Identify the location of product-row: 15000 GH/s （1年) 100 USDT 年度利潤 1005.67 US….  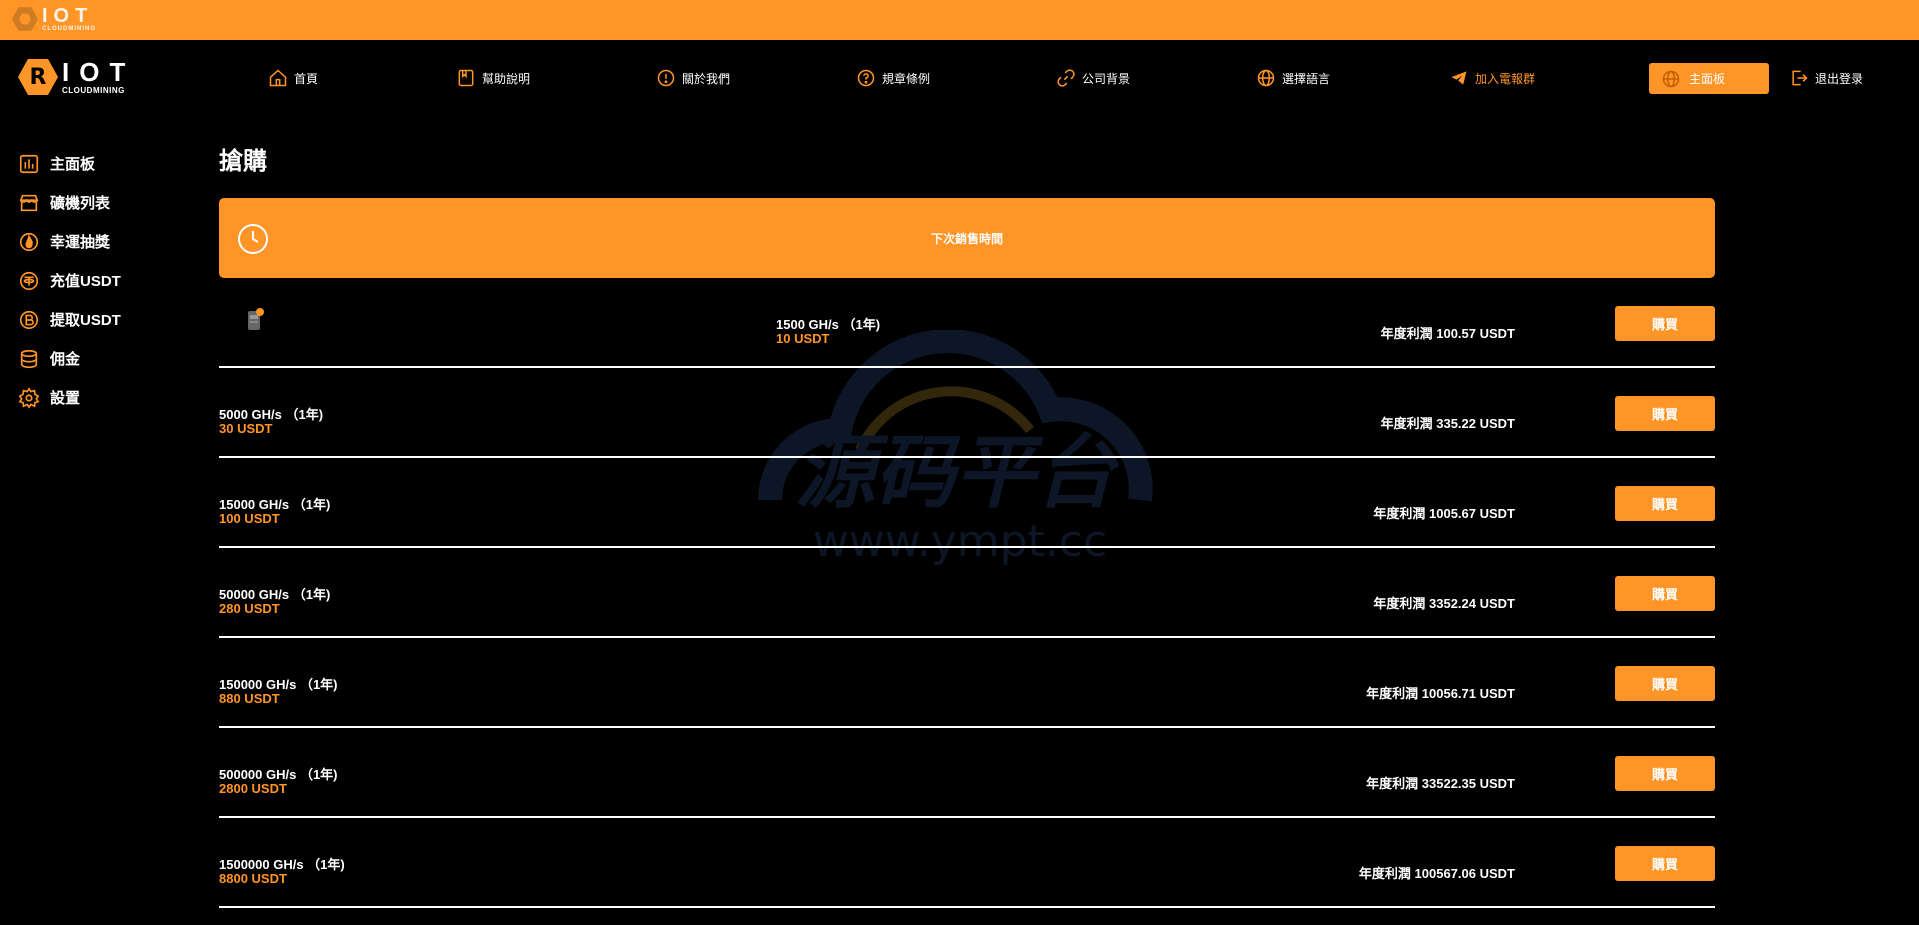
(967, 503).